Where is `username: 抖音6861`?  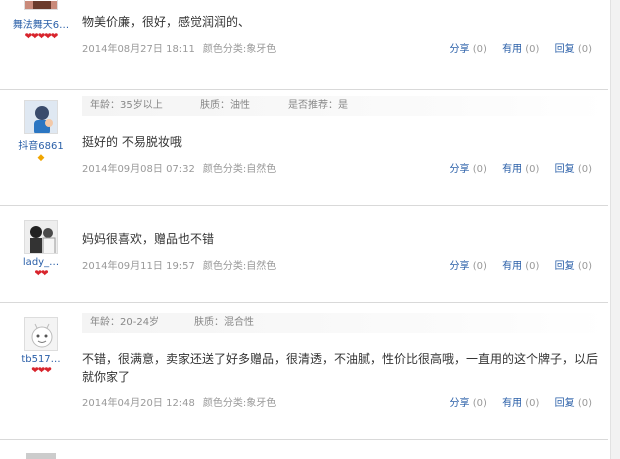 username: 抖音6861 is located at coordinates (41, 144).